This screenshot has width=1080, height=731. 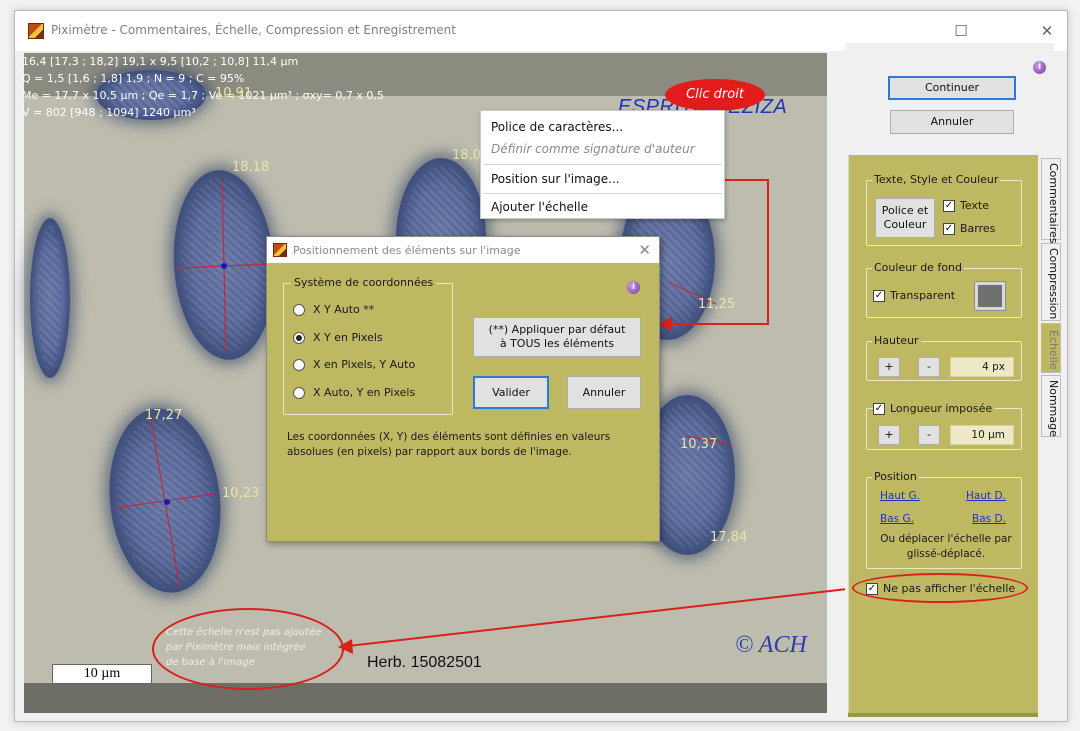 What do you see at coordinates (900, 496) in the screenshot?
I see `position-top-left-link: Haut G.` at bounding box center [900, 496].